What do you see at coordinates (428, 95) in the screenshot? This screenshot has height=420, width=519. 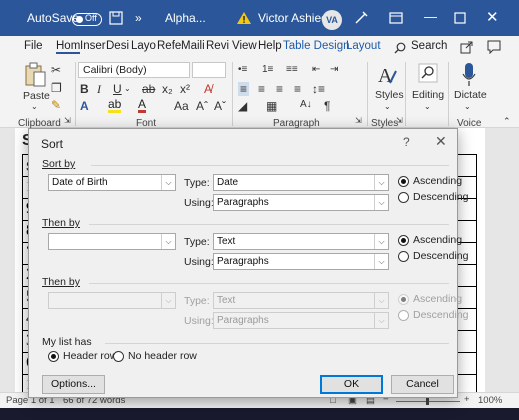 I see `editing-button: Editing` at bounding box center [428, 95].